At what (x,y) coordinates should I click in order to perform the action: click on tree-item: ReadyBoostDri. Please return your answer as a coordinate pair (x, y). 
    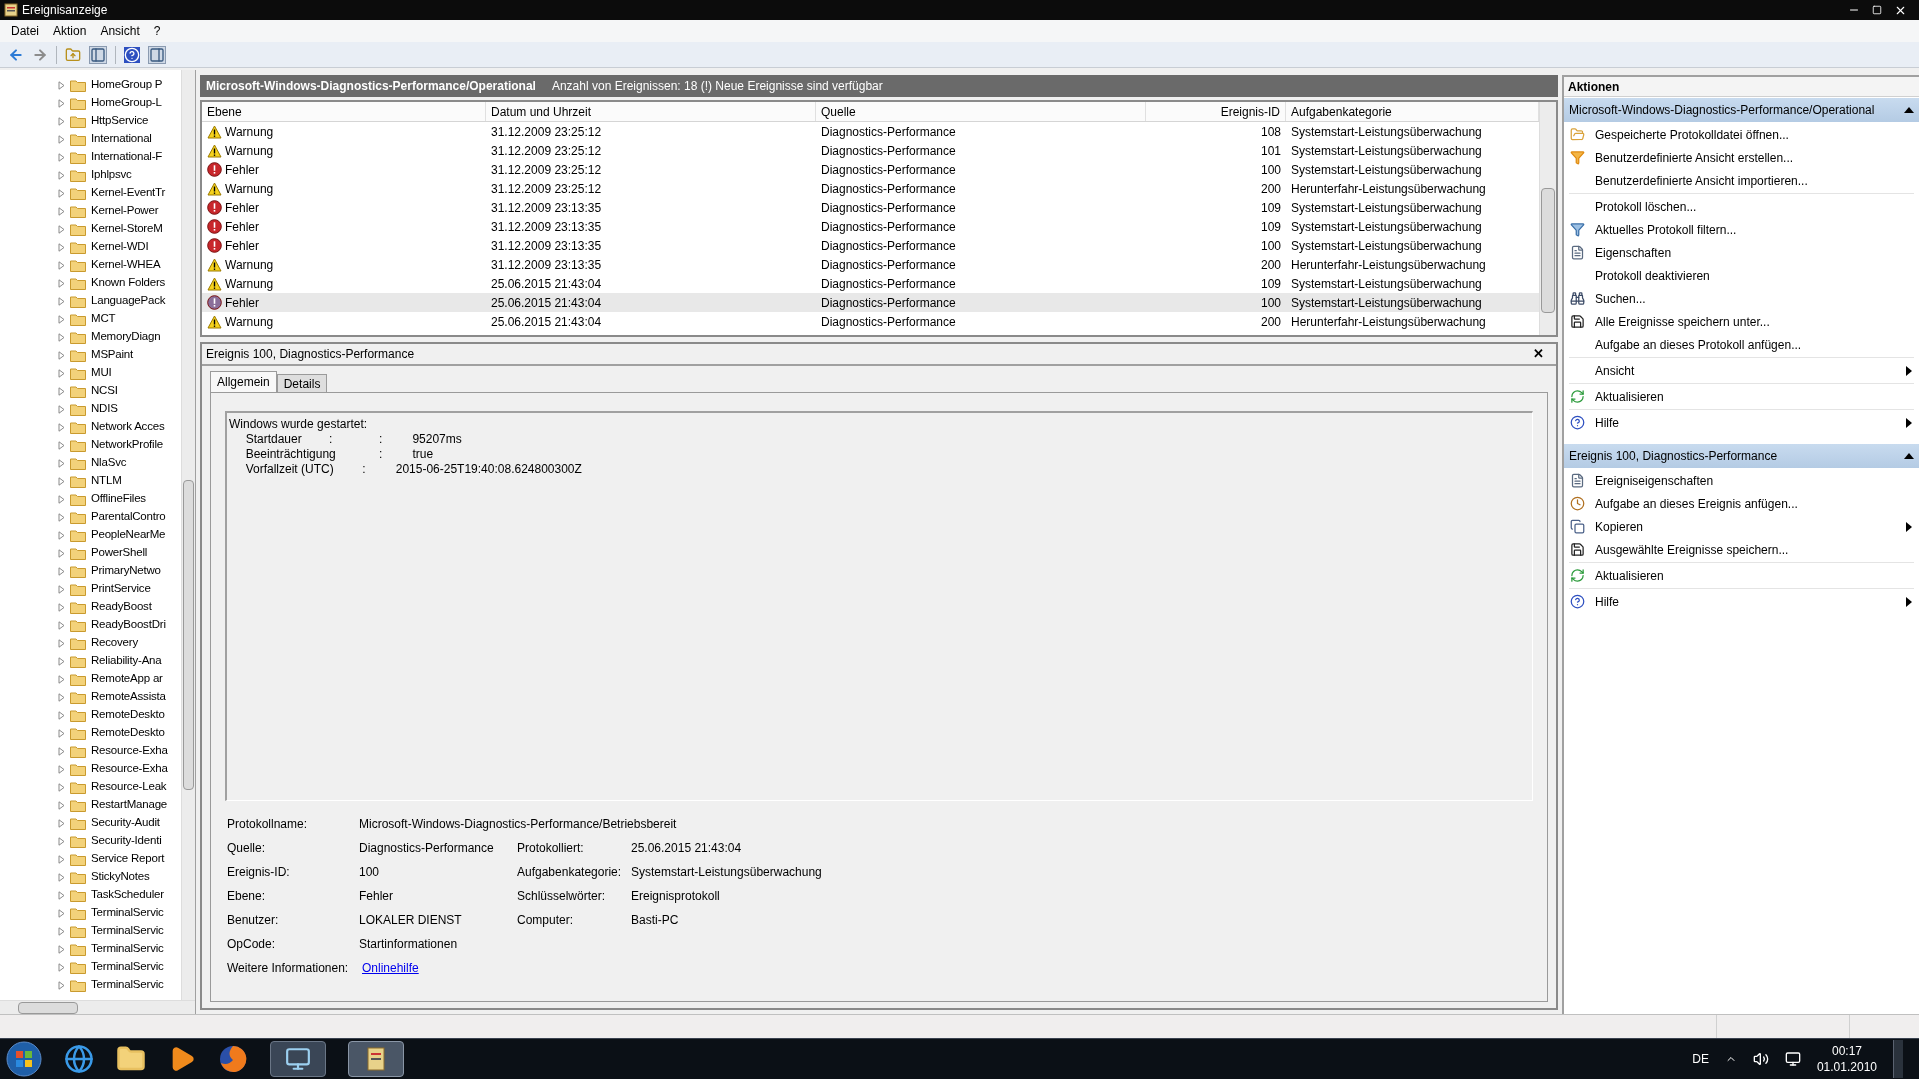
    Looking at the image, I should click on (128, 625).